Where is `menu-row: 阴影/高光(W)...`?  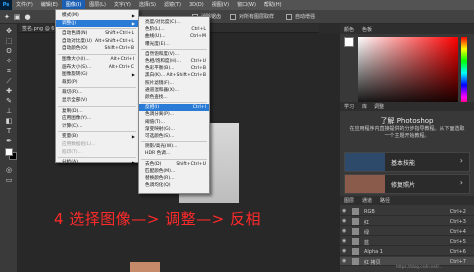 menu-row: 阴影/高光(W)... is located at coordinates (174, 146).